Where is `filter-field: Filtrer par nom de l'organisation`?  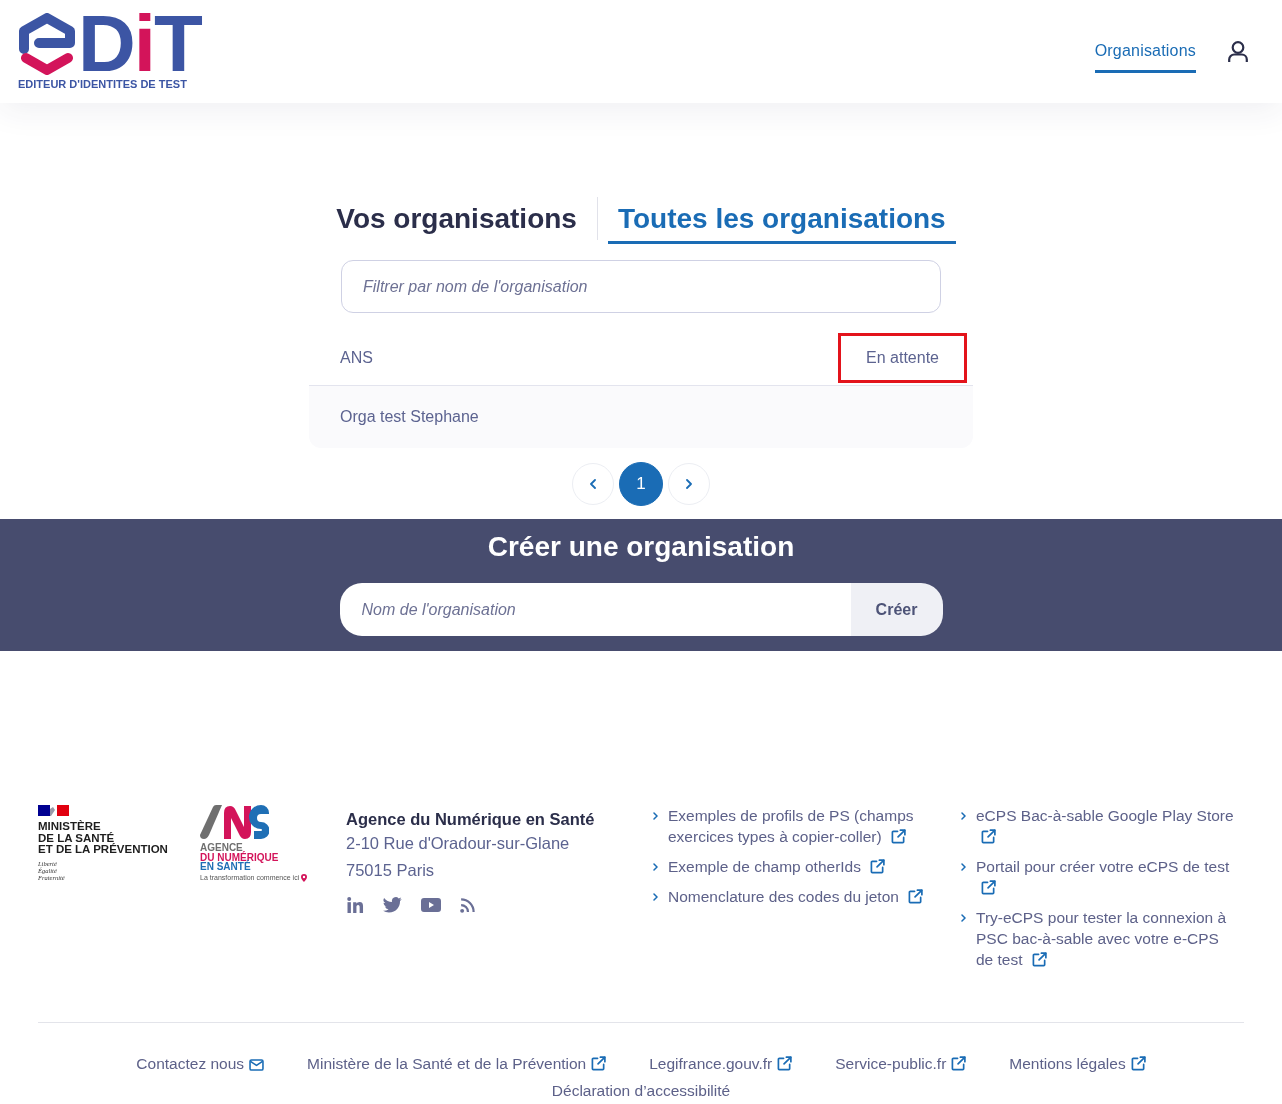 filter-field: Filtrer par nom de l'organisation is located at coordinates (641, 286).